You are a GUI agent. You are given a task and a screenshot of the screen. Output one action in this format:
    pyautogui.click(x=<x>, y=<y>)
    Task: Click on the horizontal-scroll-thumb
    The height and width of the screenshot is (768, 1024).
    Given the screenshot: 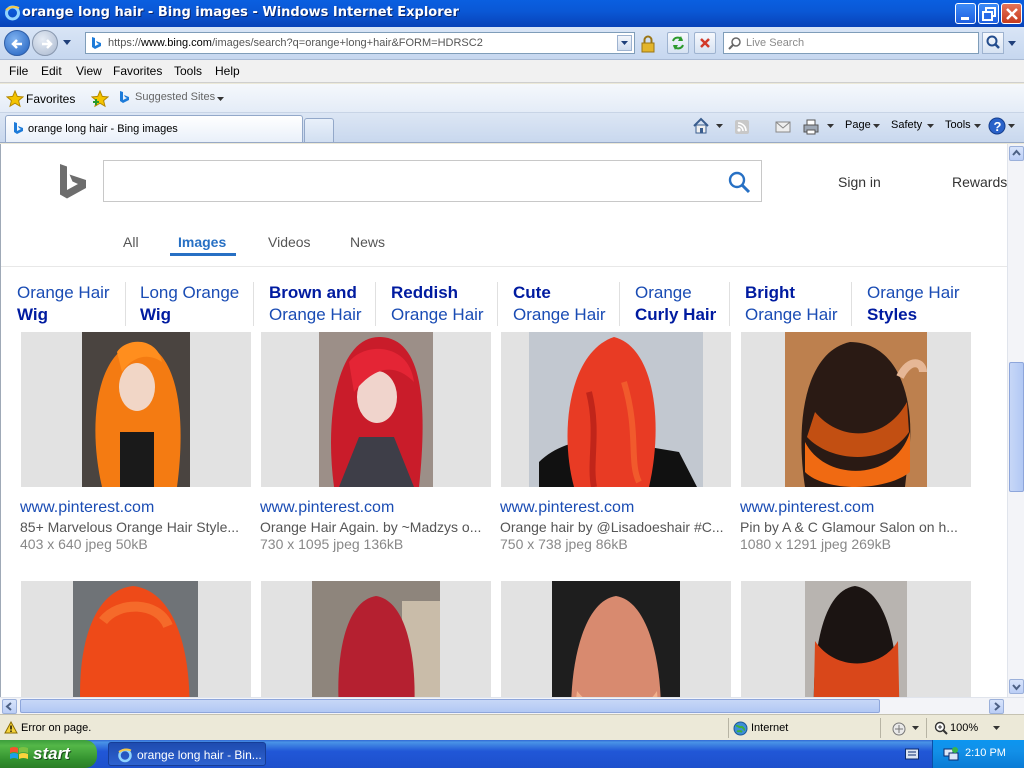 What is the action you would take?
    pyautogui.click(x=450, y=706)
    